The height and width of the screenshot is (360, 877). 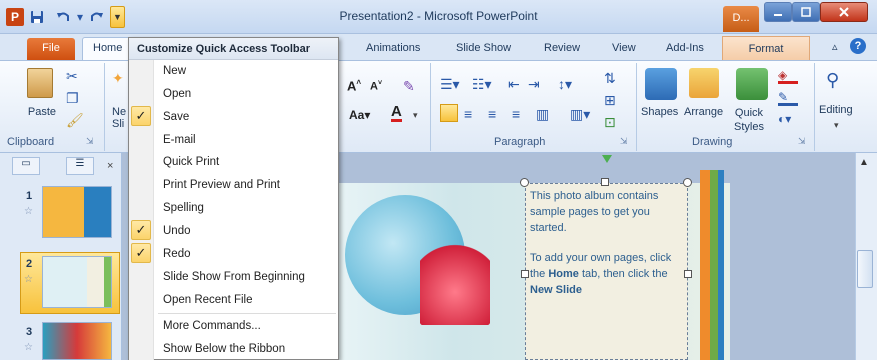 I want to click on menu-item-redo: Redo, so click(x=177, y=254).